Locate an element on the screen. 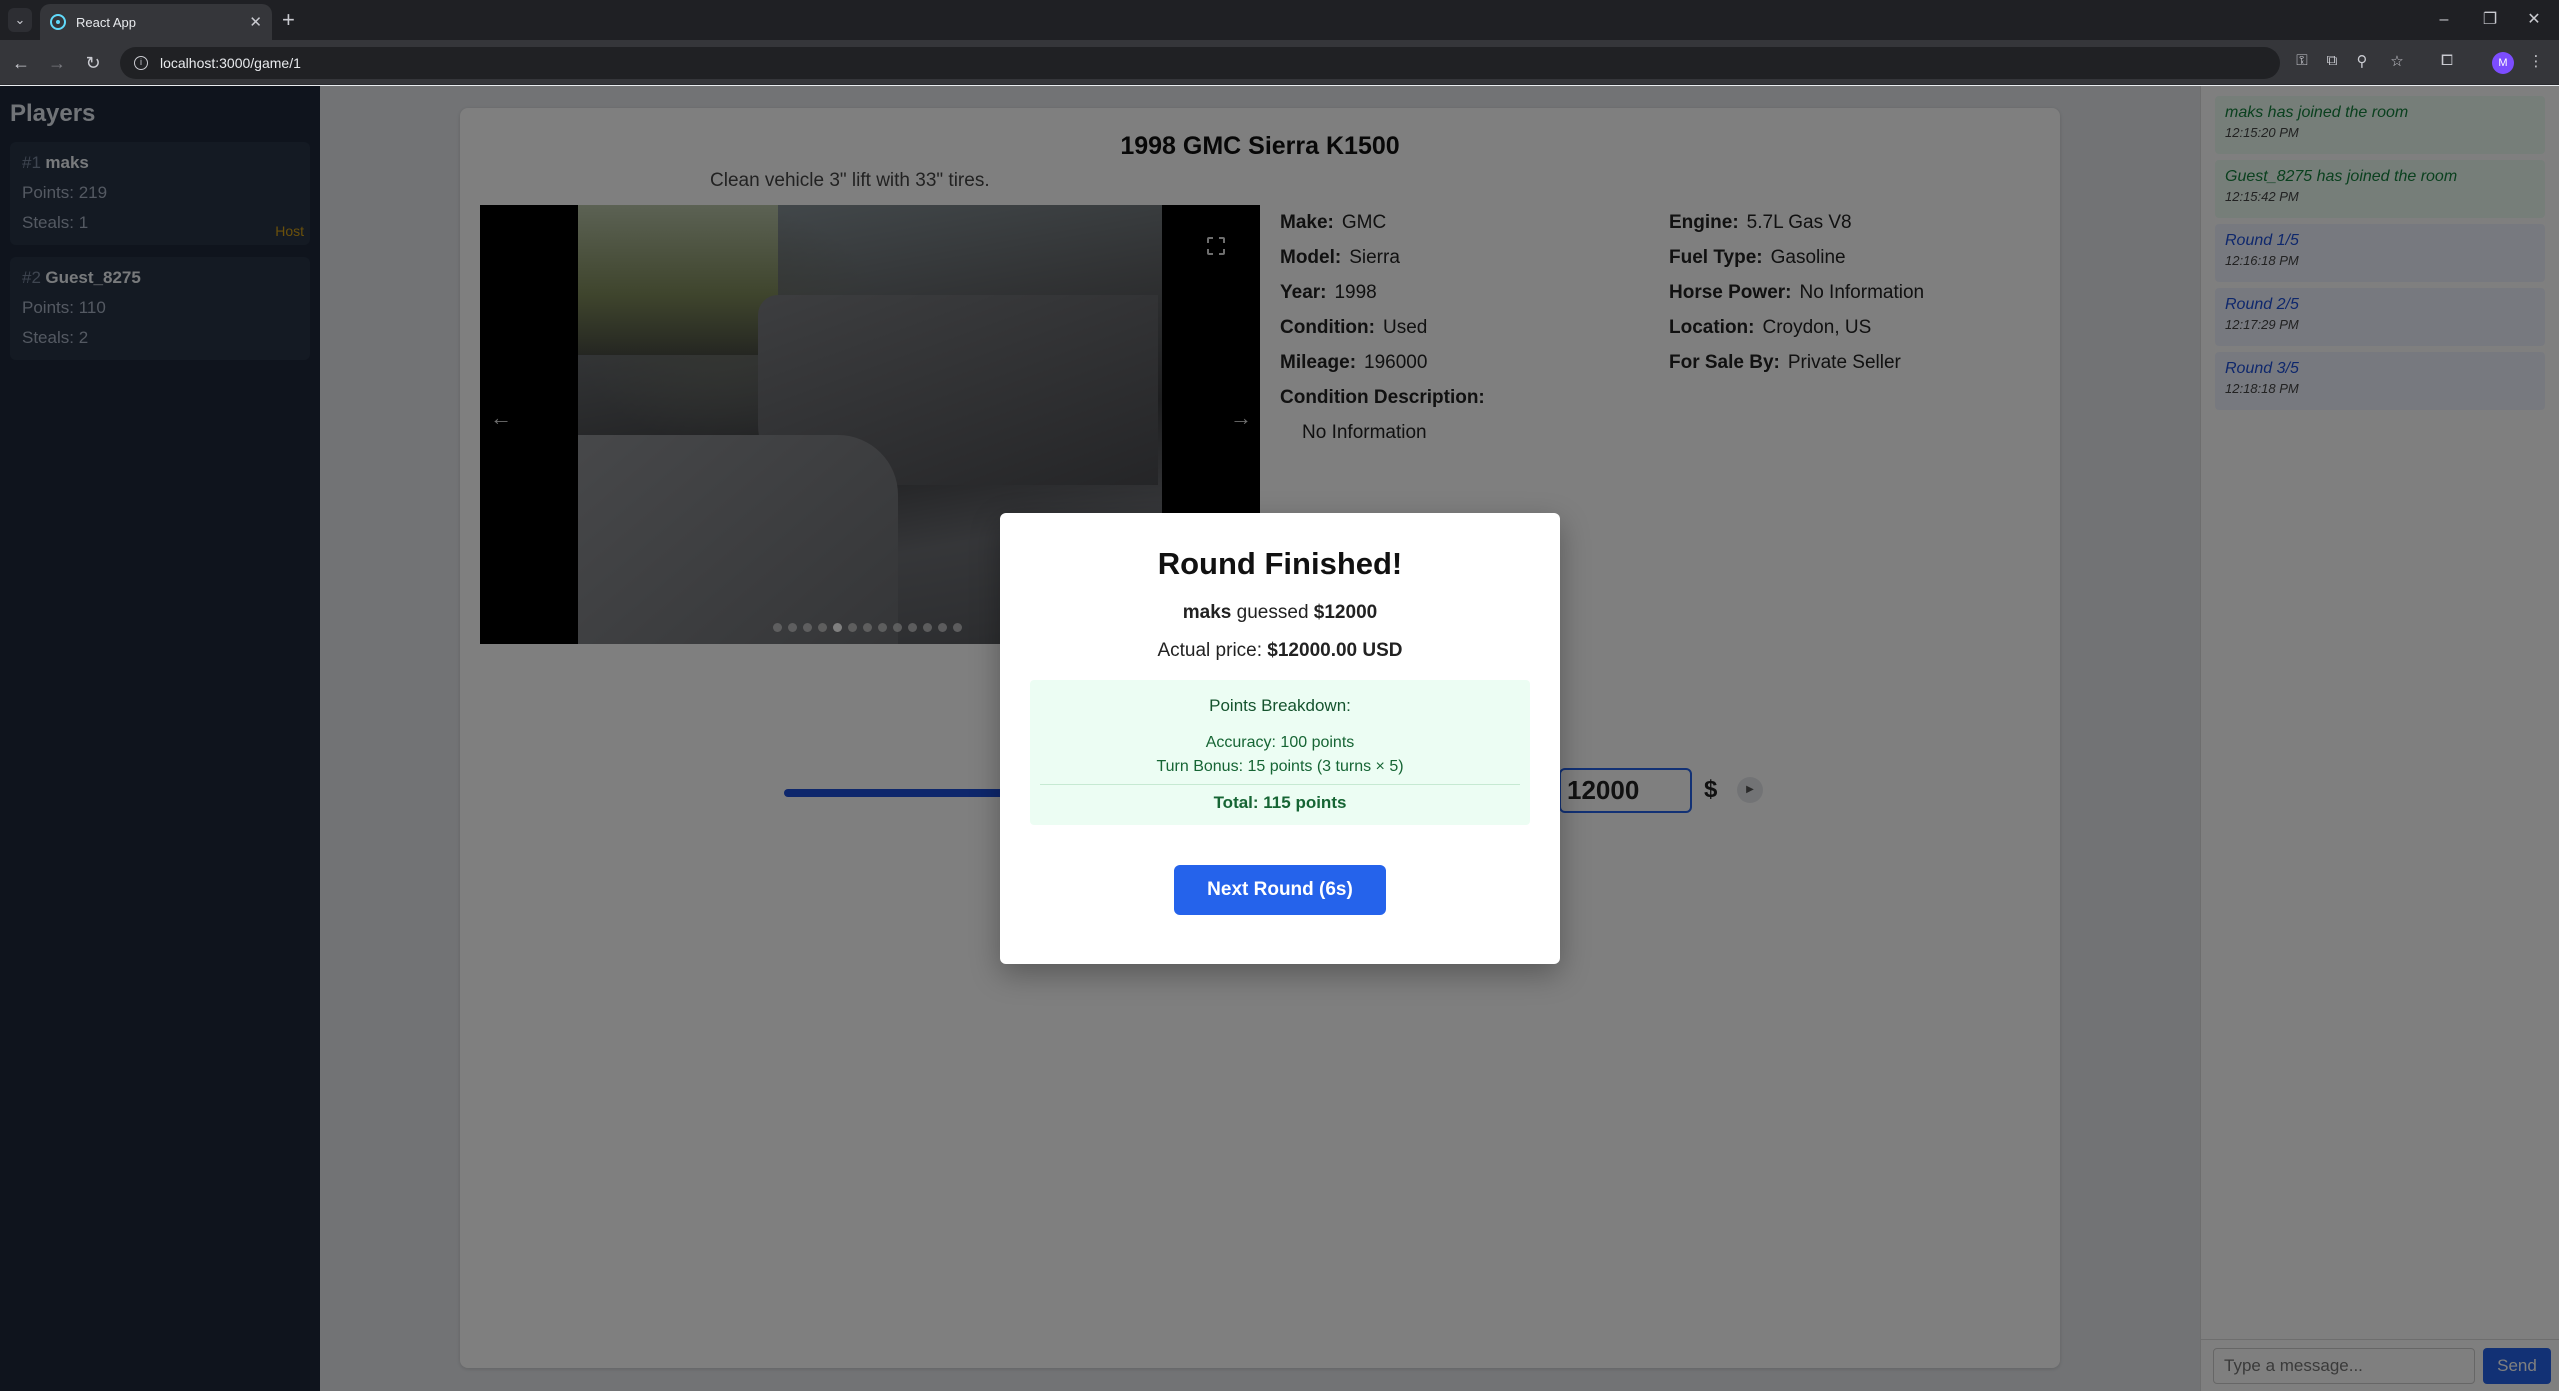 Image resolution: width=2559 pixels, height=1391 pixels. modal-title: Round Finished! is located at coordinates (1280, 563).